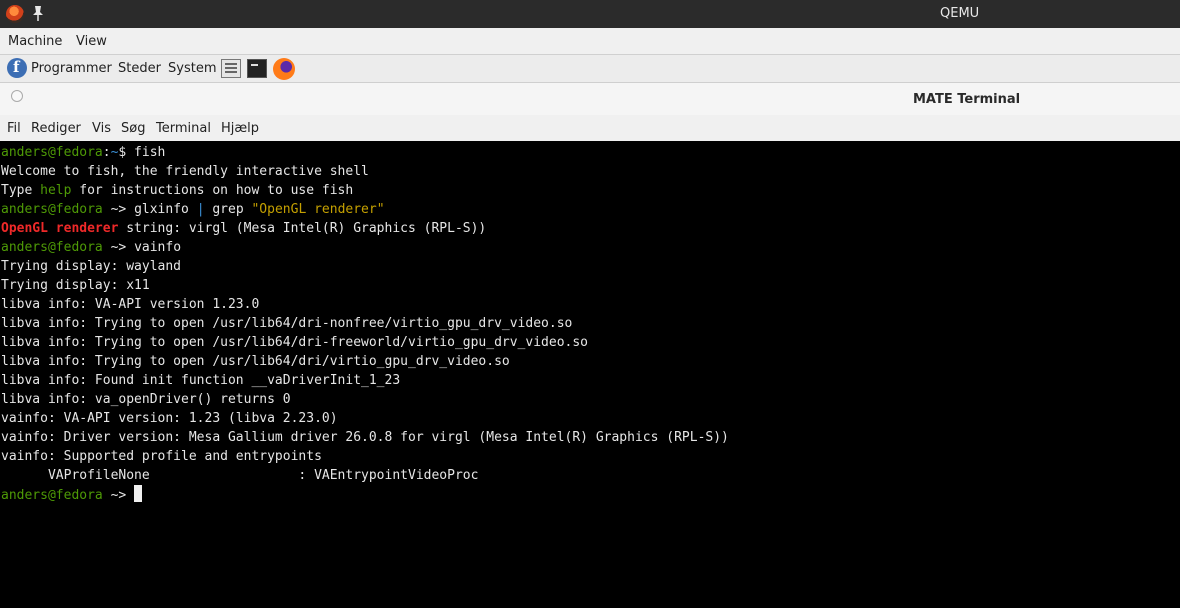 The width and height of the screenshot is (1180, 608). What do you see at coordinates (158, 247) in the screenshot?
I see `terminal-text-segment: vainfo` at bounding box center [158, 247].